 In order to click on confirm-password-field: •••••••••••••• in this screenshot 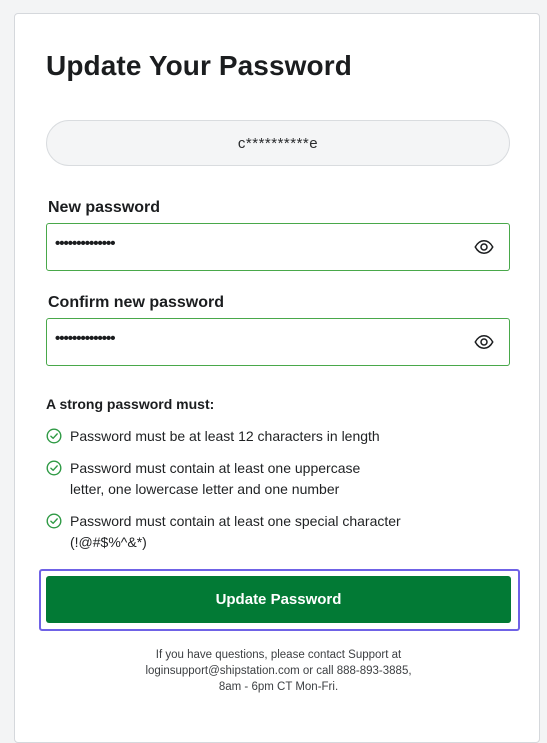, I will do `click(278, 342)`.